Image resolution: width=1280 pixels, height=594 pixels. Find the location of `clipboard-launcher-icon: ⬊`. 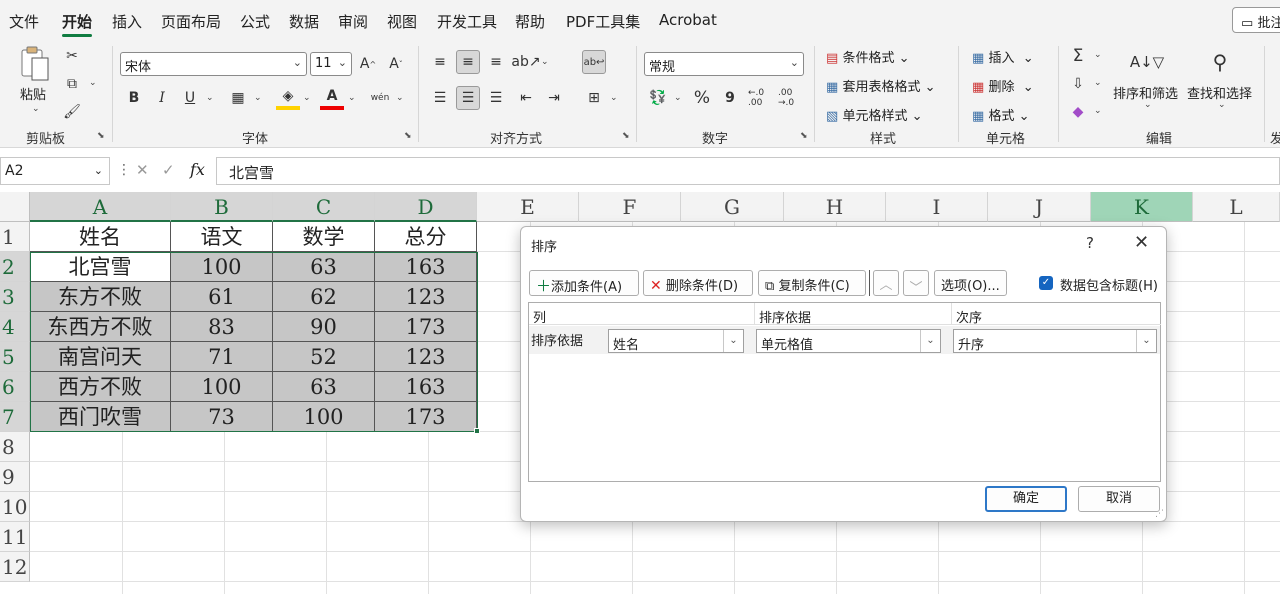

clipboard-launcher-icon: ⬊ is located at coordinates (101, 136).